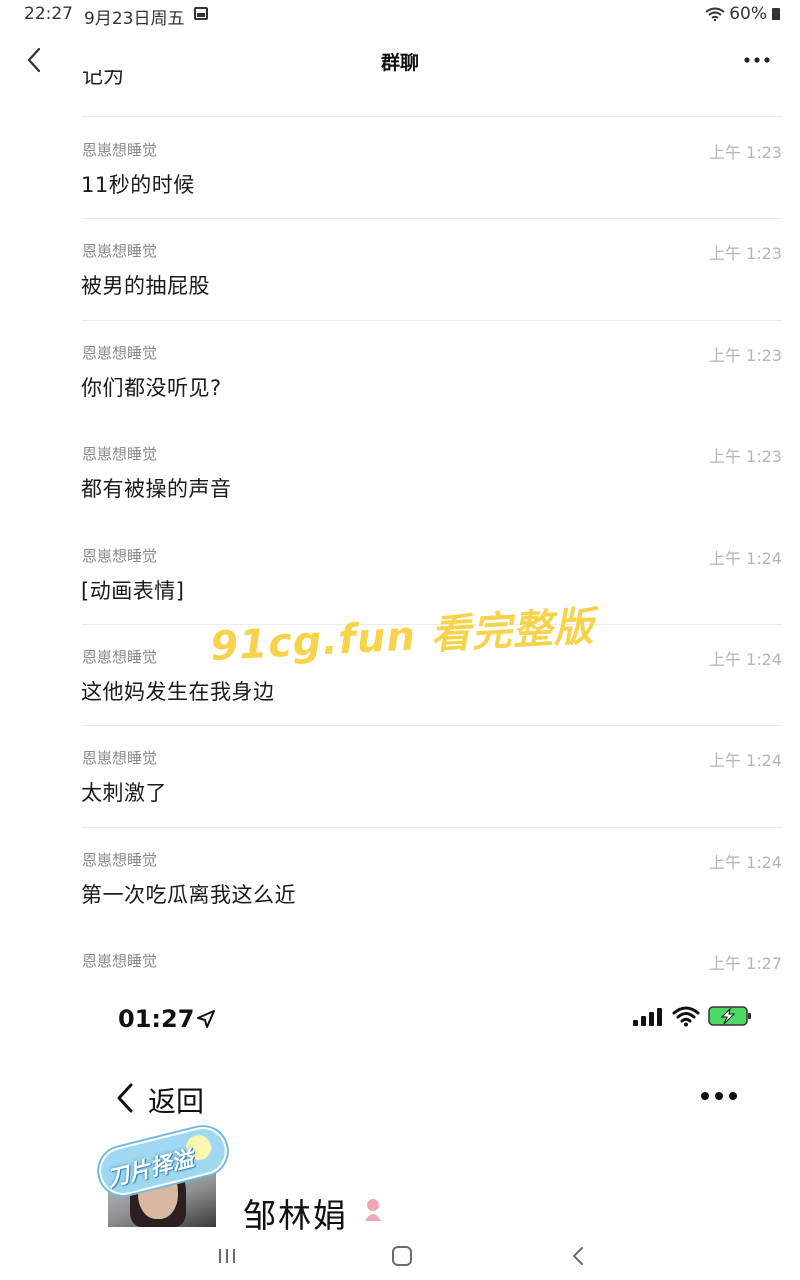  I want to click on message-text: [动画表情], so click(133, 591).